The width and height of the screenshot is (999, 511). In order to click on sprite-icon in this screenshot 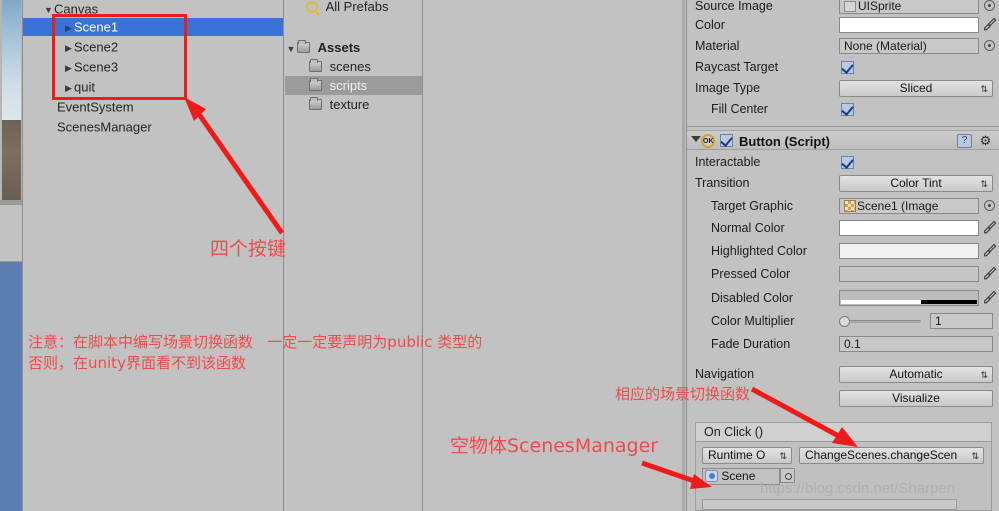, I will do `click(850, 6)`.